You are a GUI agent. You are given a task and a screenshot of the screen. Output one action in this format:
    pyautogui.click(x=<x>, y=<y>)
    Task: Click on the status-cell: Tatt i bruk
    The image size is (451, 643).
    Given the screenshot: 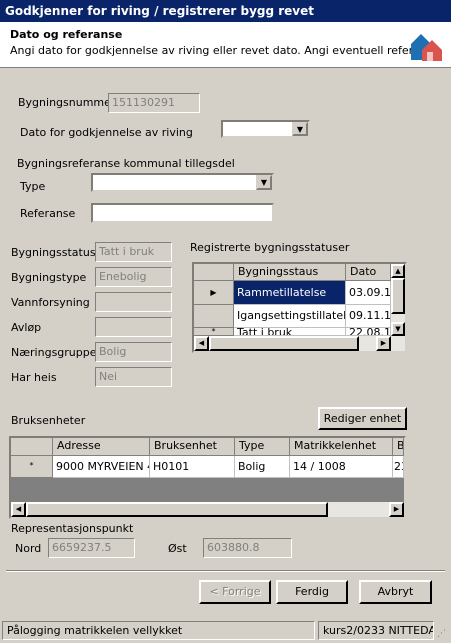 What is the action you would take?
    pyautogui.click(x=290, y=332)
    